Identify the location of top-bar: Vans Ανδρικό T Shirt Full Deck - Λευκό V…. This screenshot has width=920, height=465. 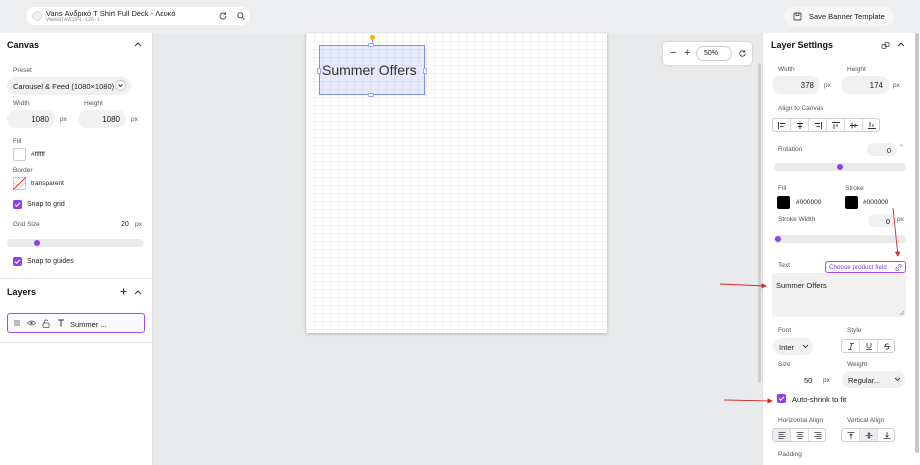
(460, 16).